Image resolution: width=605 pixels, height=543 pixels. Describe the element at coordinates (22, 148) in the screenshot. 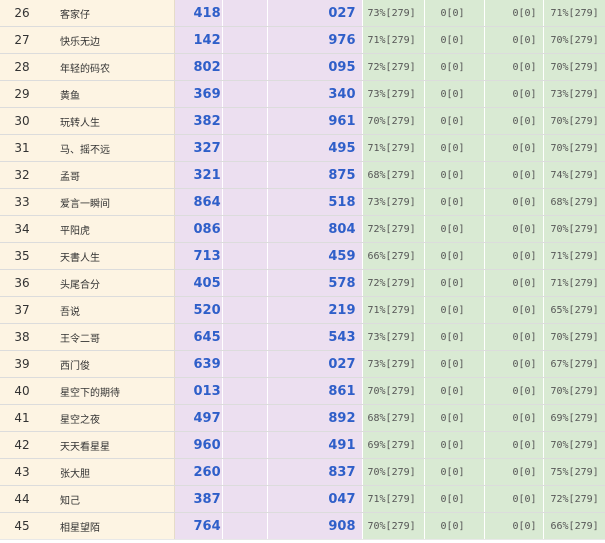

I see `row-rank: 31` at that location.